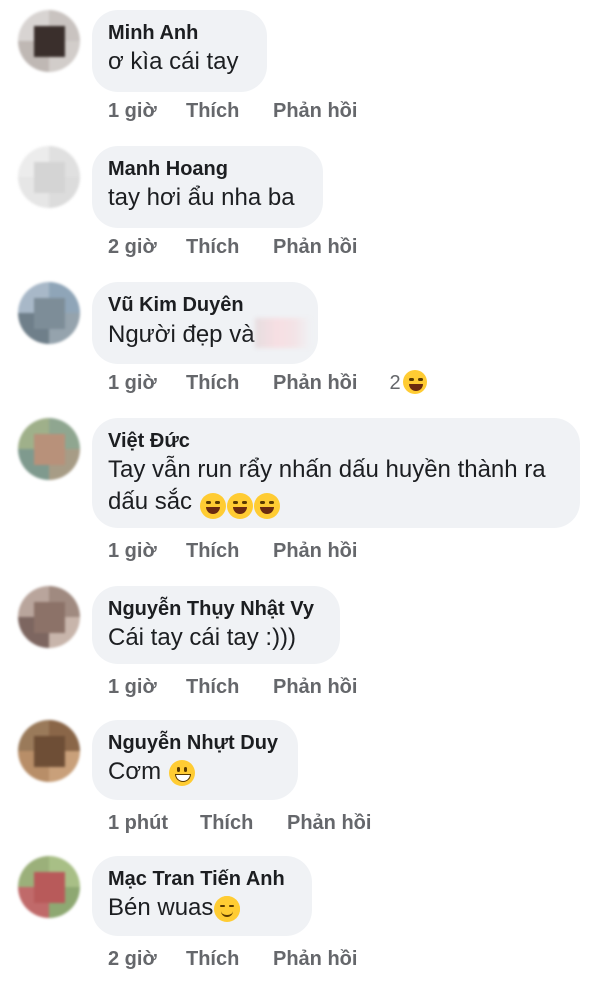 This screenshot has width=600, height=992. What do you see at coordinates (335, 441) in the screenshot?
I see `comment-author: Việt Đức` at bounding box center [335, 441].